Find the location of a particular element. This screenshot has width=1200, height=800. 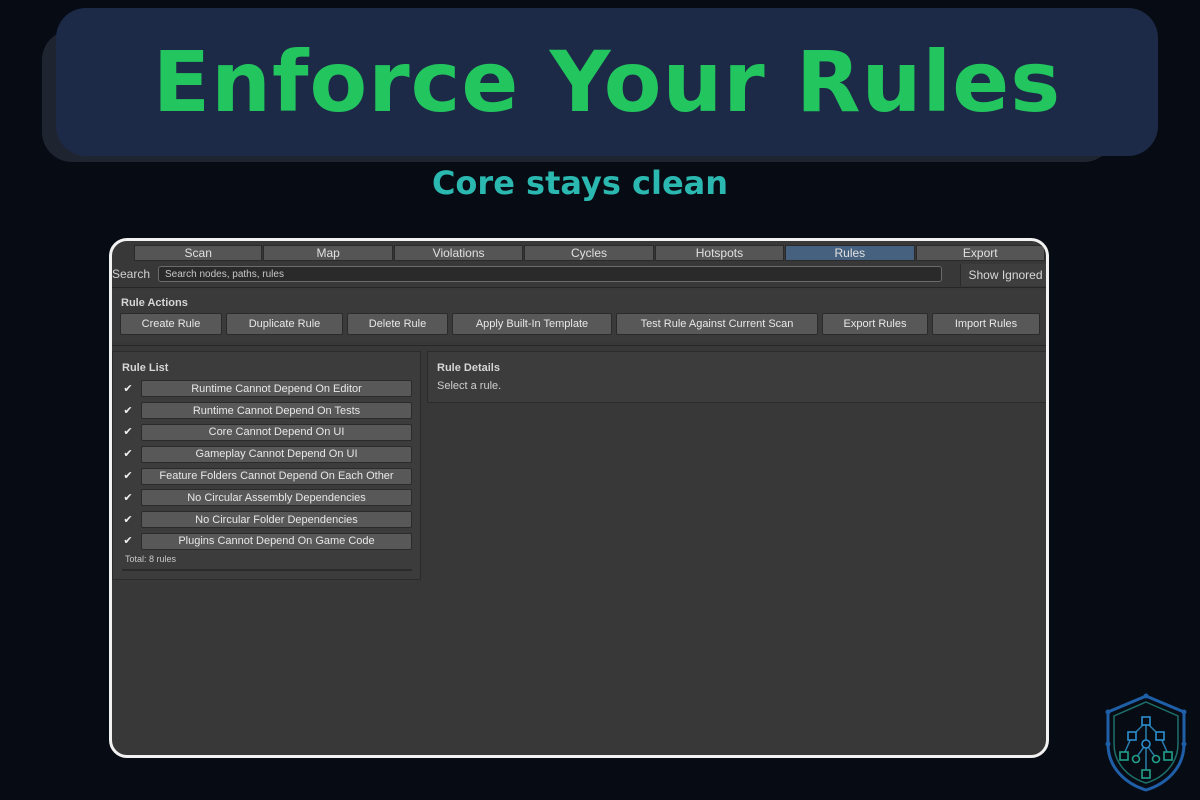

rule-actions-title: Rule Actions is located at coordinates (154, 303).